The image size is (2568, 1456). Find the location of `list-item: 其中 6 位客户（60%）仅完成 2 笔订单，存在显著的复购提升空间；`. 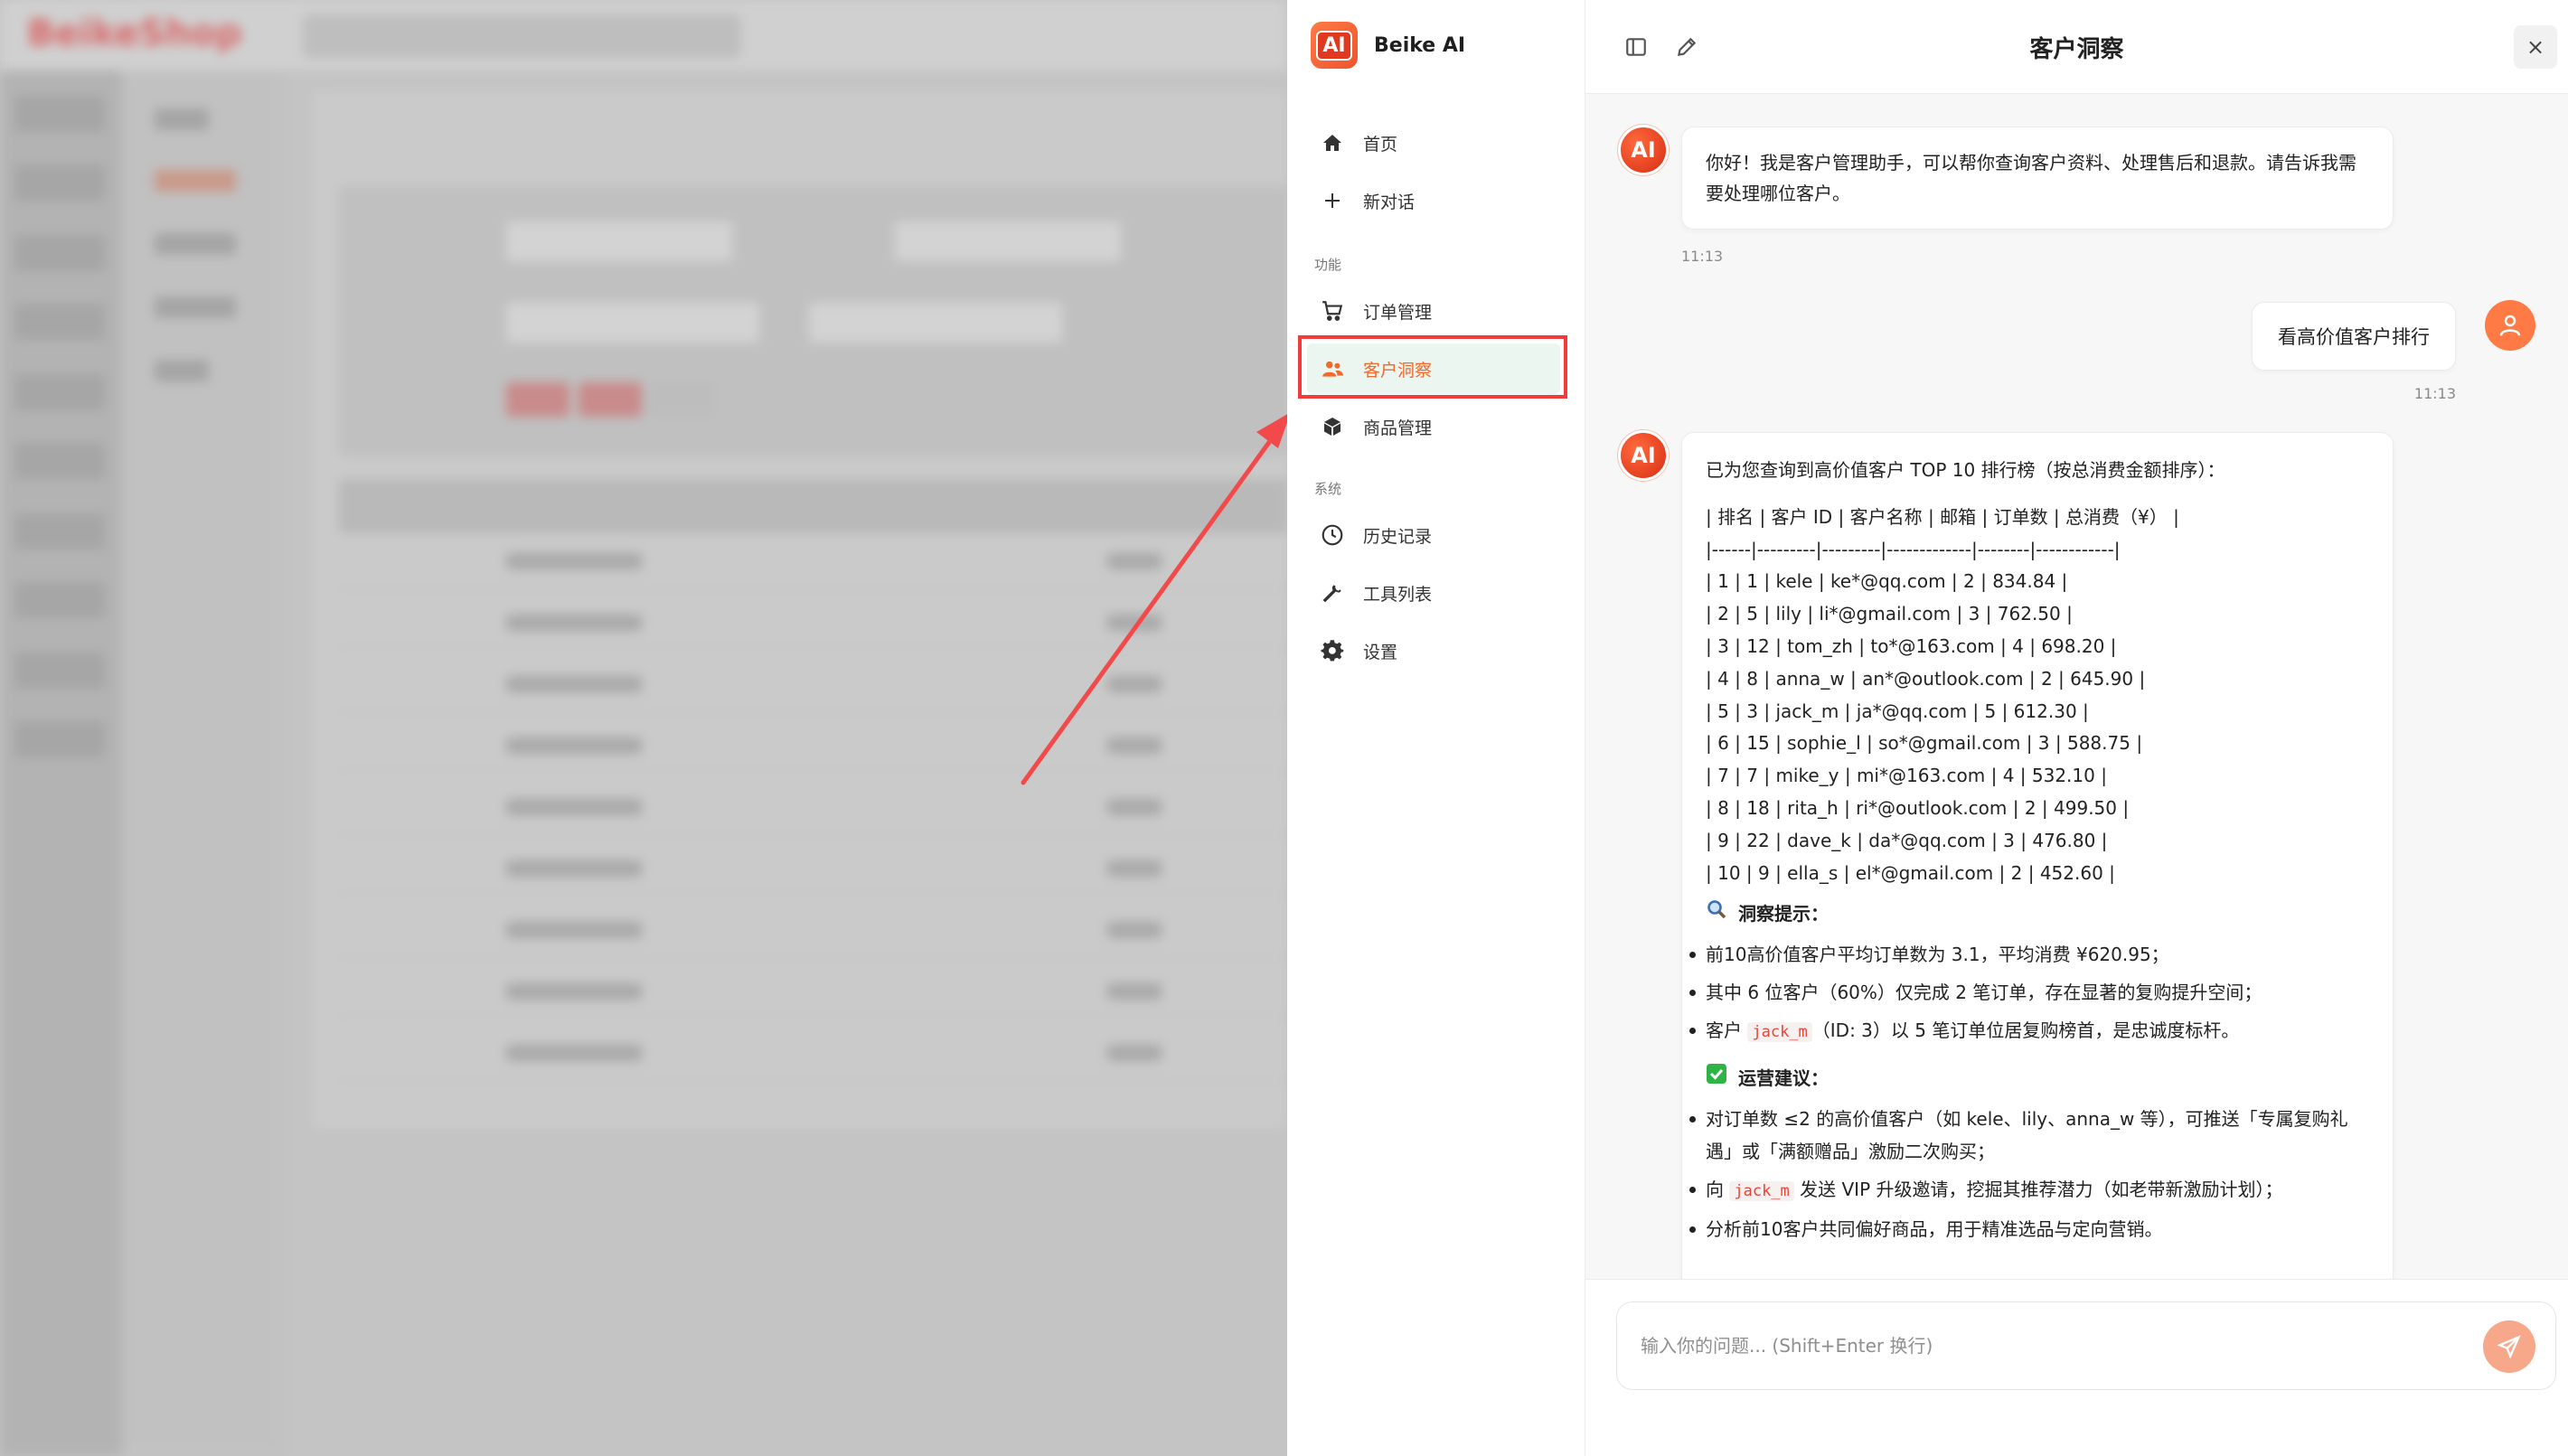

list-item: 其中 6 位客户（60%）仅完成 2 笔订单，存在显著的复购提升空间； is located at coordinates (2029, 992).